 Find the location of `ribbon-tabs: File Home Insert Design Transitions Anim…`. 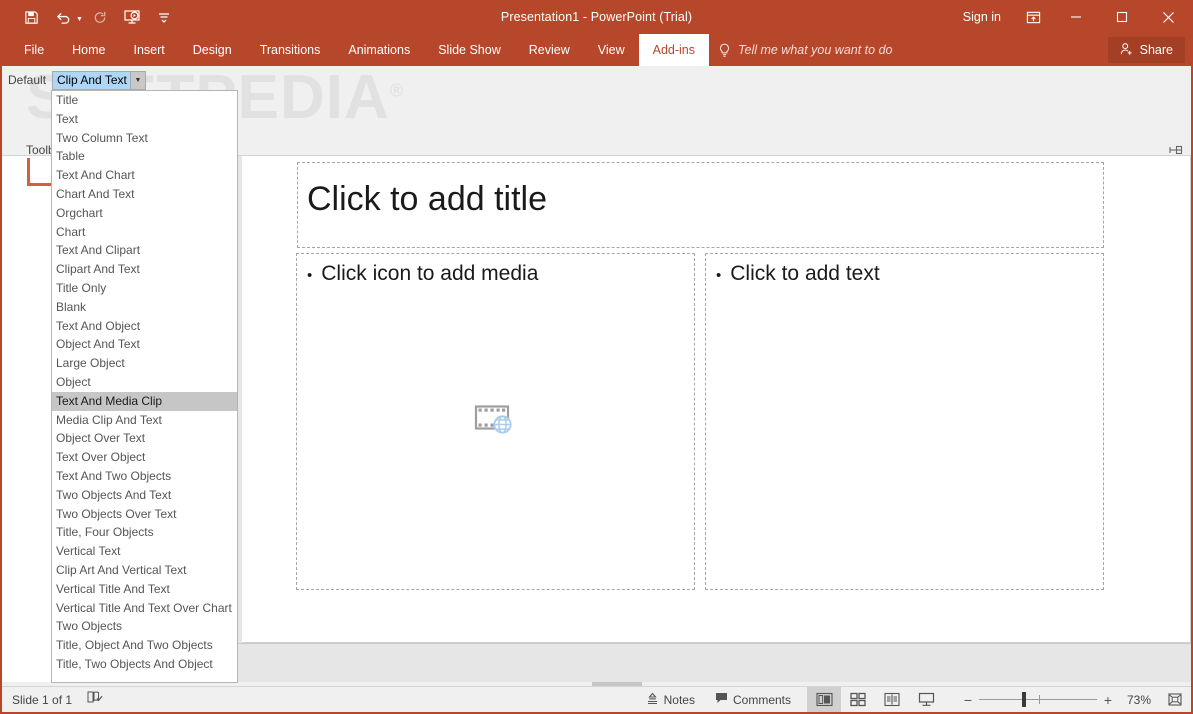

ribbon-tabs: File Home Insert Design Transitions Anim… is located at coordinates (360, 50).